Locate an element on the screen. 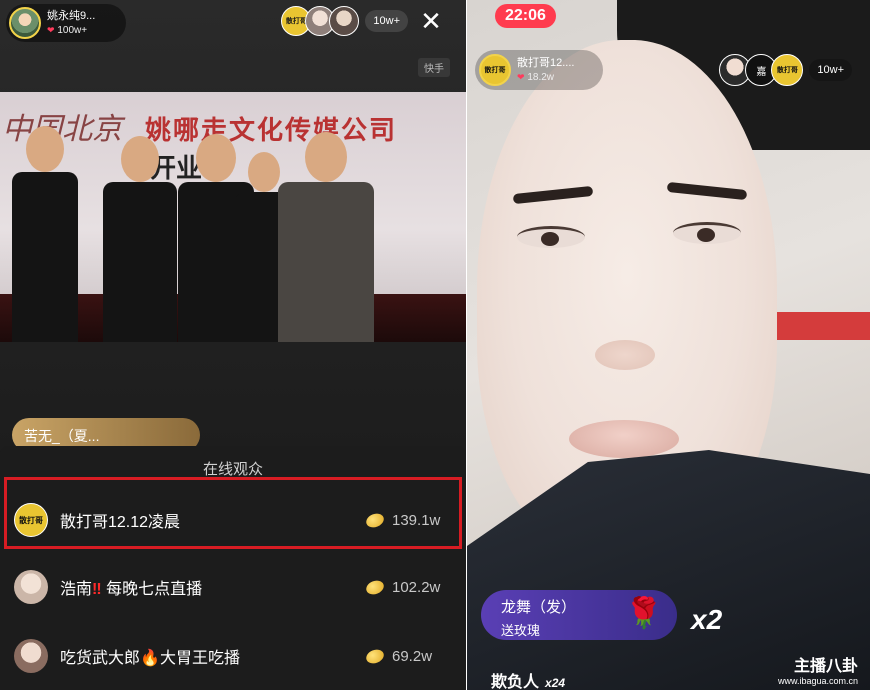  contribution-amount: 102.2w is located at coordinates (416, 587).